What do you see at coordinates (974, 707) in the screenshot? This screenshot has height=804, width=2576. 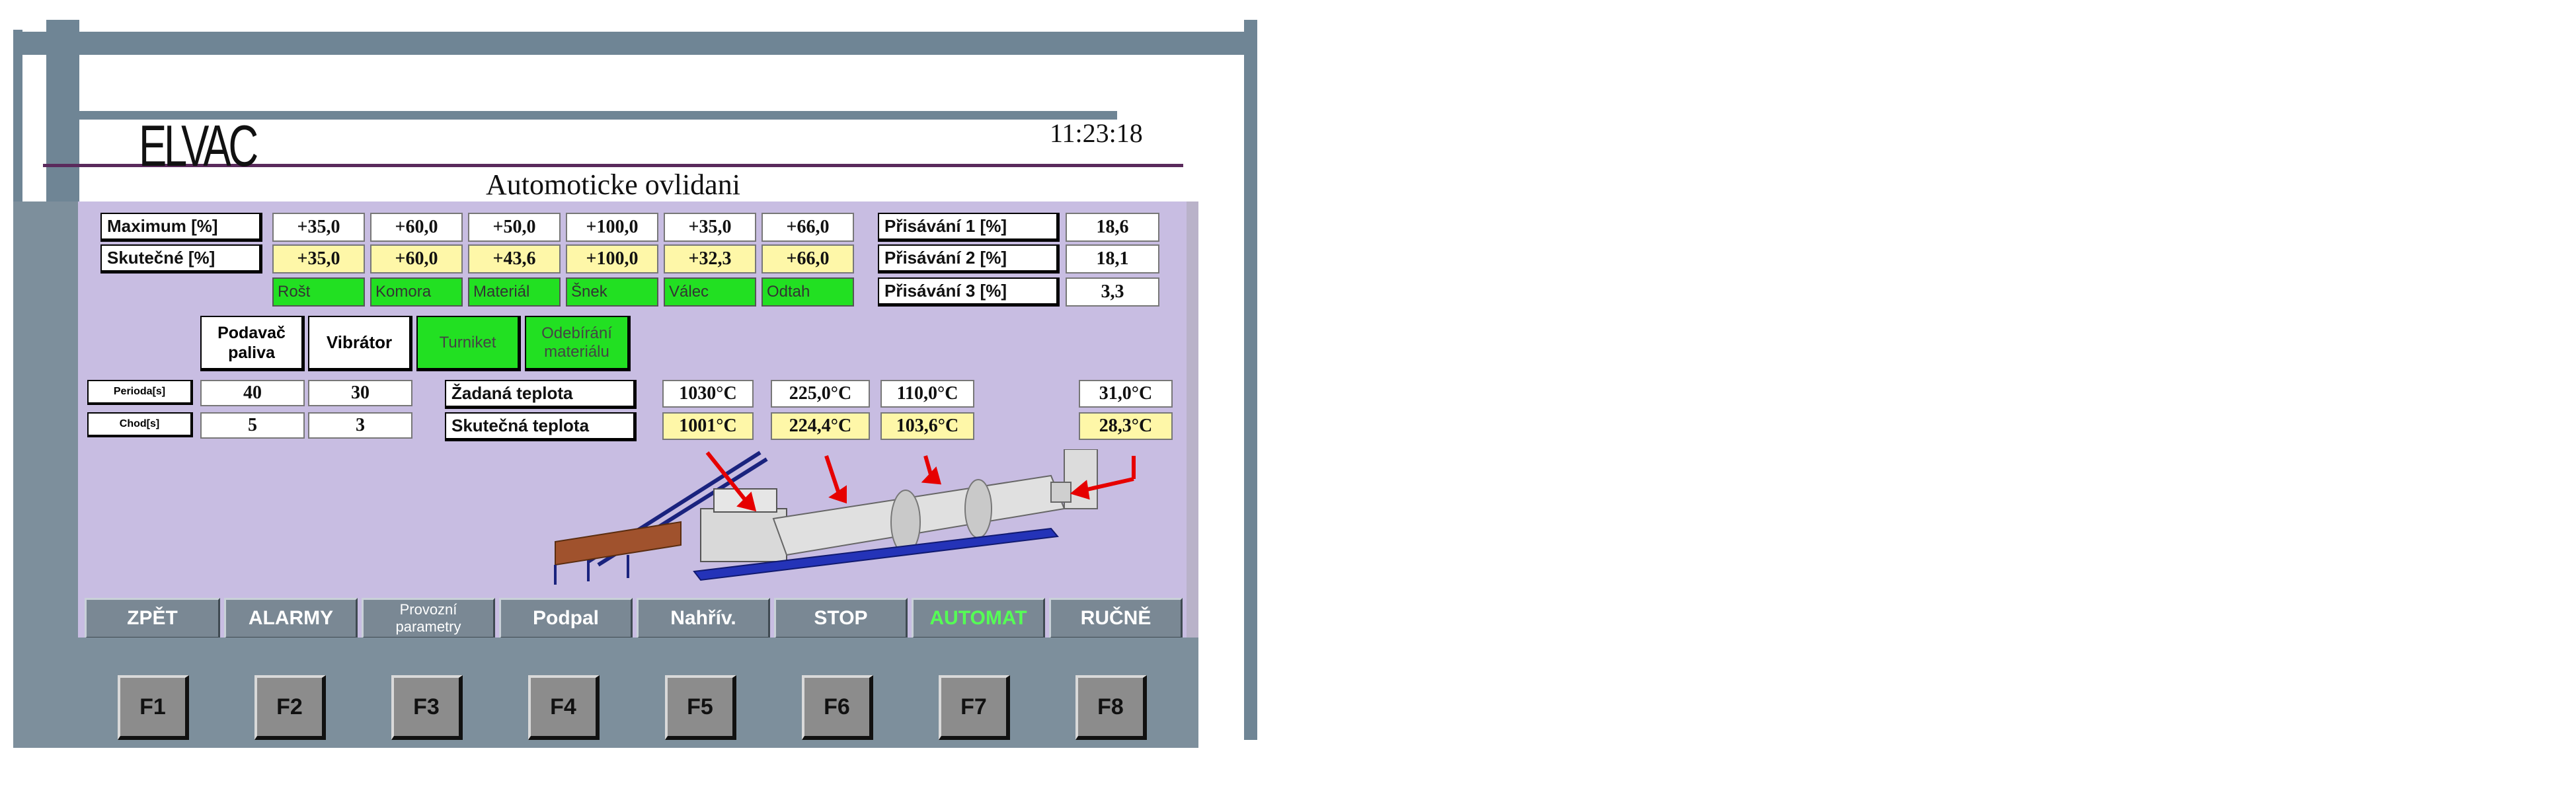 I see `f7-key: F7` at bounding box center [974, 707].